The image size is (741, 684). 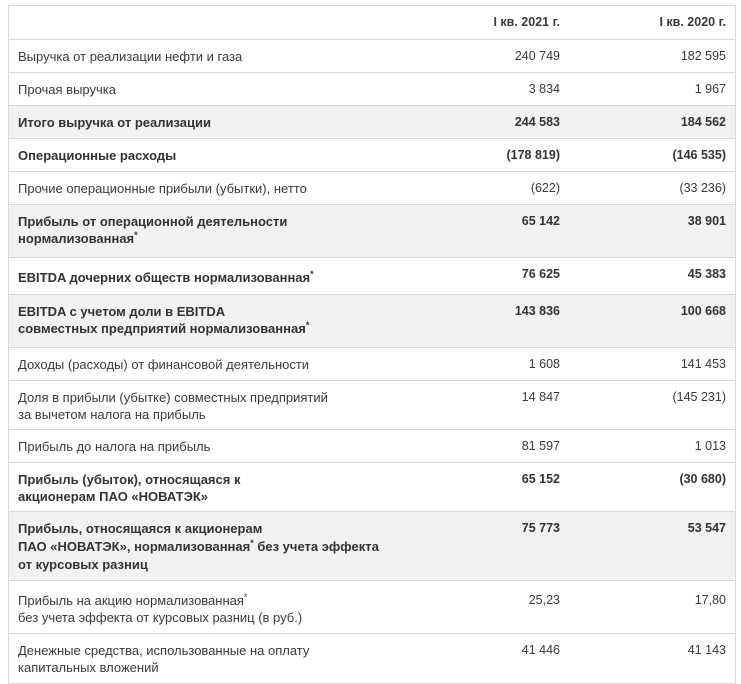 What do you see at coordinates (134, 546) in the screenshot?
I see `row-label-text: ПАО «НОВАТЭК», нормализованная` at bounding box center [134, 546].